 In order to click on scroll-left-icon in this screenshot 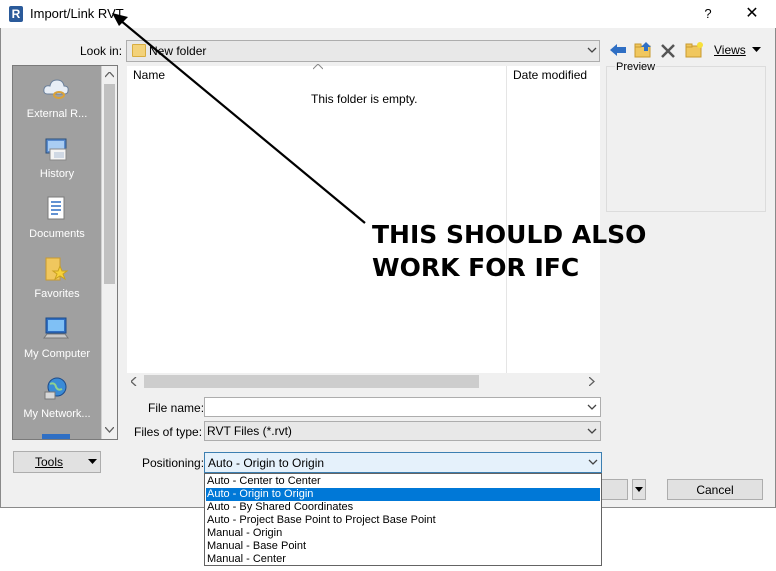, I will do `click(134, 381)`.